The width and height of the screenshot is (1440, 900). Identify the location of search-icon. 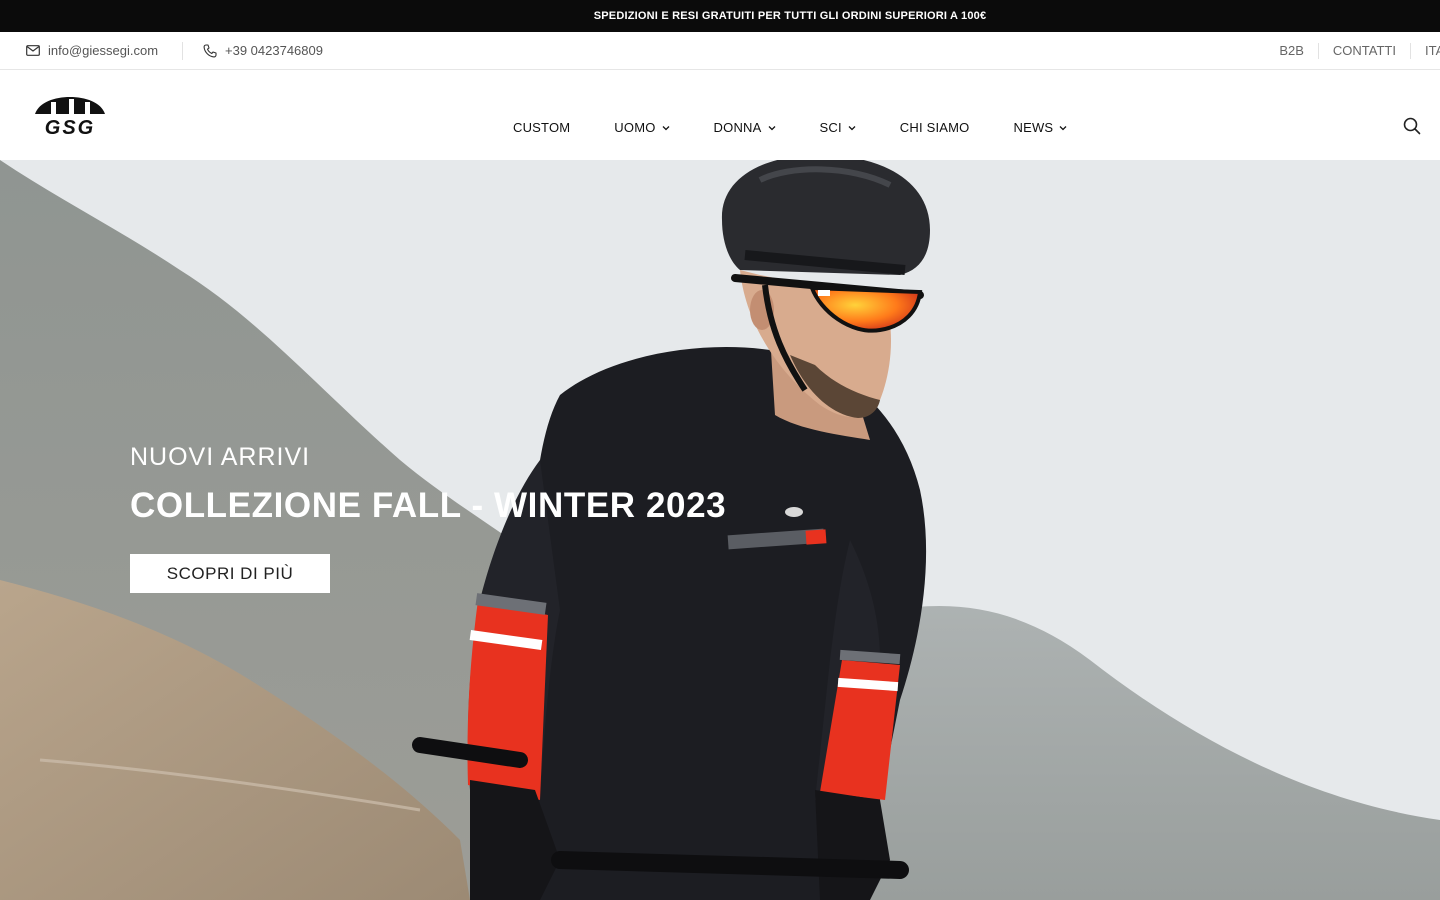
(1412, 126).